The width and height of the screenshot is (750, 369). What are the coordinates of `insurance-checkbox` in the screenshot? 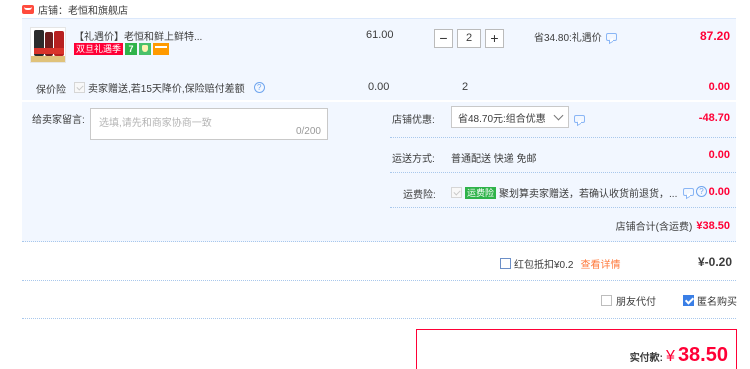 It's located at (79, 87).